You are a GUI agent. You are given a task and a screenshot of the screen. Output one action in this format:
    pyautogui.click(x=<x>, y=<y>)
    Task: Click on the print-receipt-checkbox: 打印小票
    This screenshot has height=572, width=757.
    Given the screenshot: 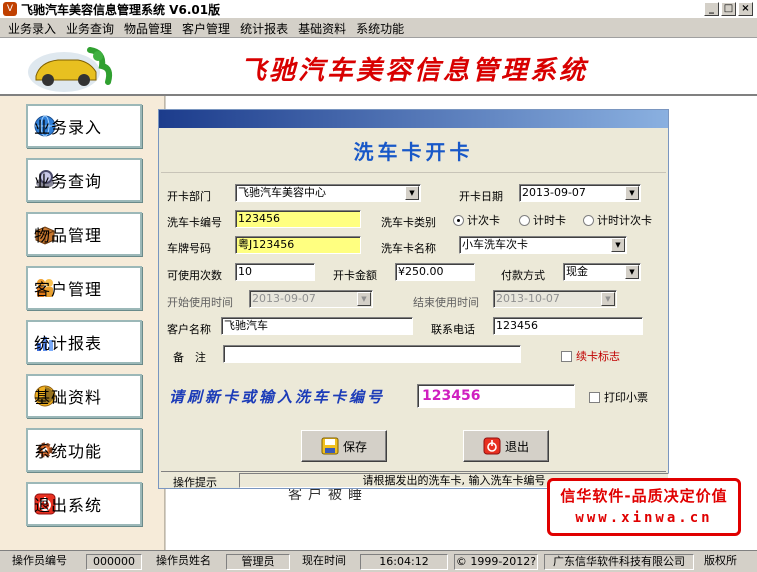 What is the action you would take?
    pyautogui.click(x=618, y=397)
    